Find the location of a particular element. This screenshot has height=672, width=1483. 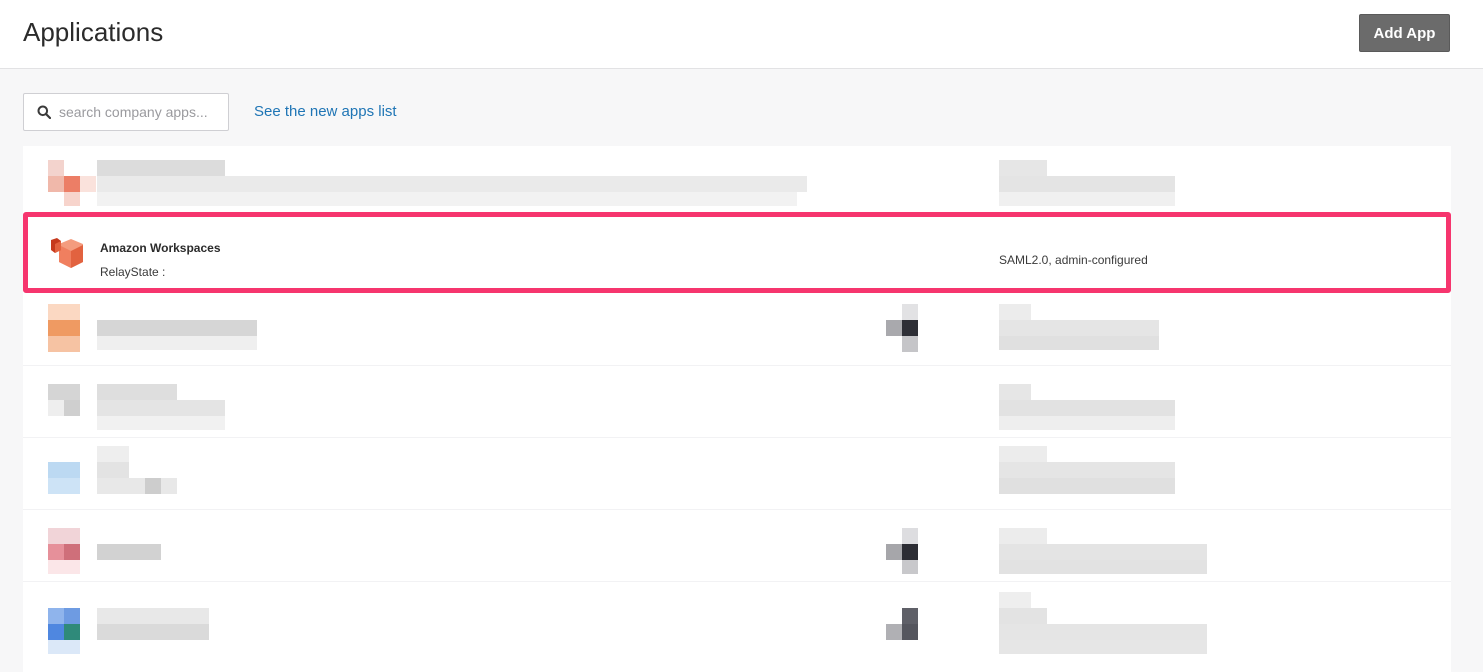

new-apps-list-link: See the new apps list is located at coordinates (325, 111).